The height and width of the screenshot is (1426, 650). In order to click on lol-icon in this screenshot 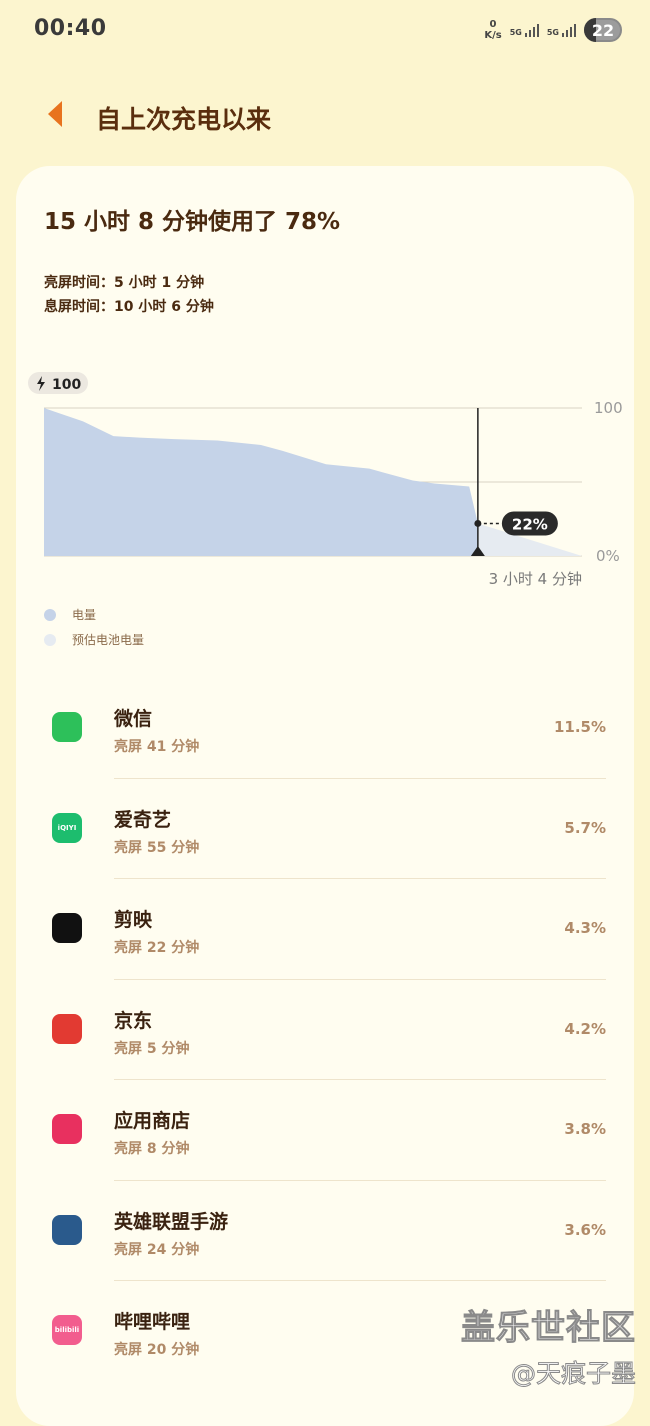, I will do `click(67, 1229)`.